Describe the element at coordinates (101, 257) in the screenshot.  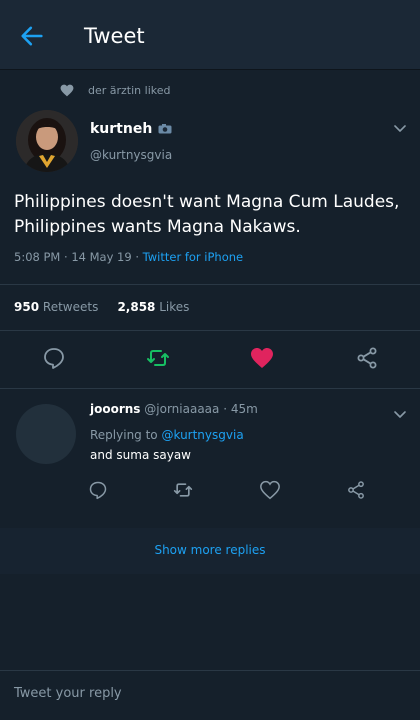
I see `tweet-date: 14 May 19` at that location.